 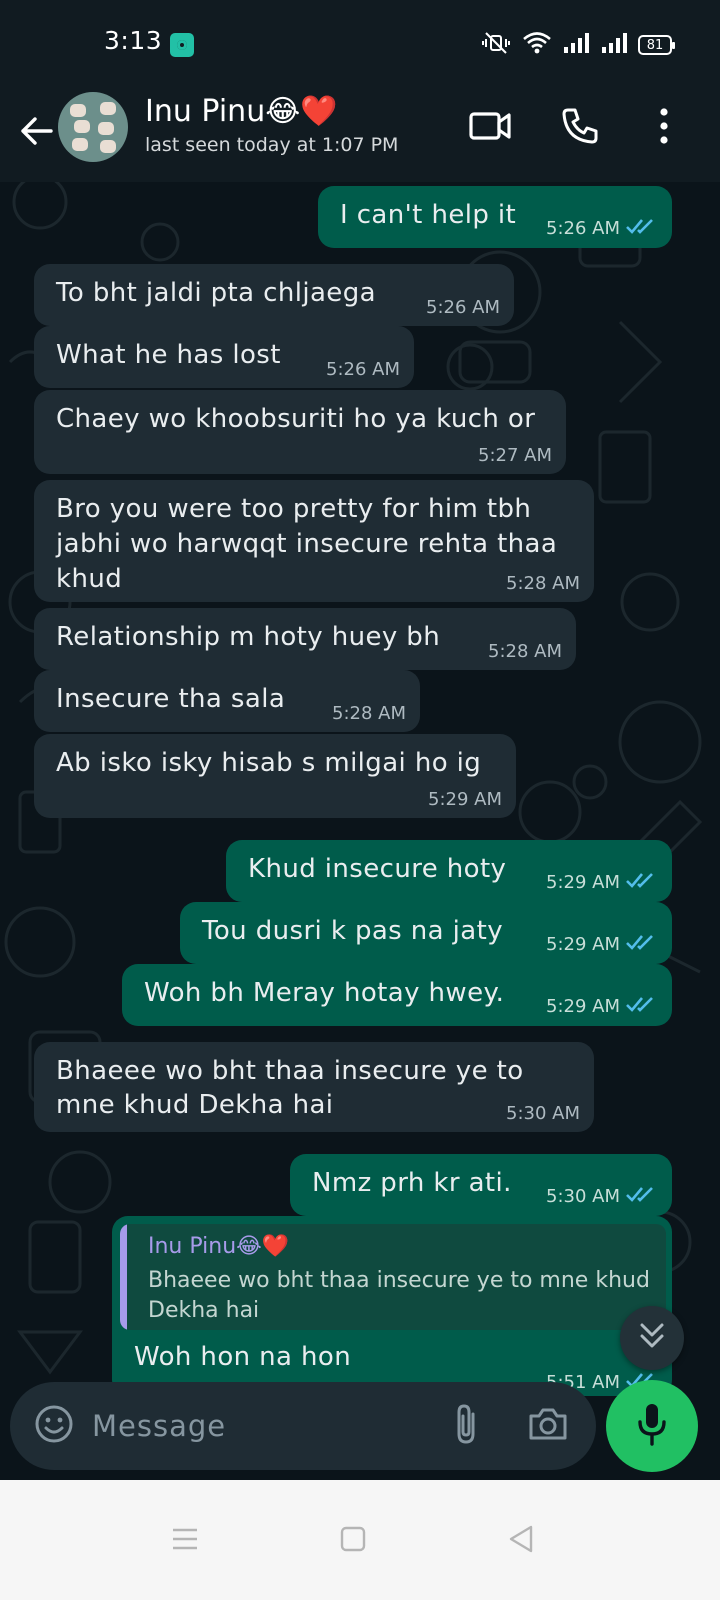 What do you see at coordinates (271, 145) in the screenshot?
I see `last-seen-status: last seen today at 1:07 PM` at bounding box center [271, 145].